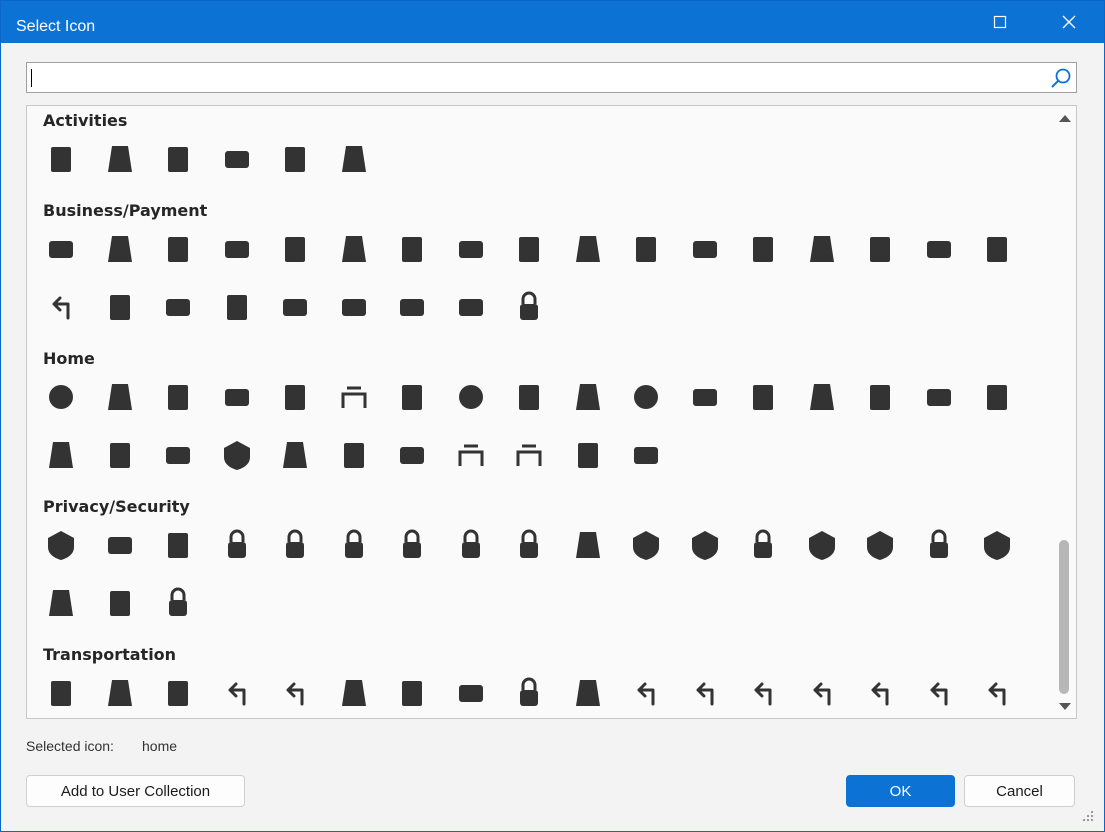  Describe the element at coordinates (354, 545) in the screenshot. I see `lock-clock-icon` at that location.